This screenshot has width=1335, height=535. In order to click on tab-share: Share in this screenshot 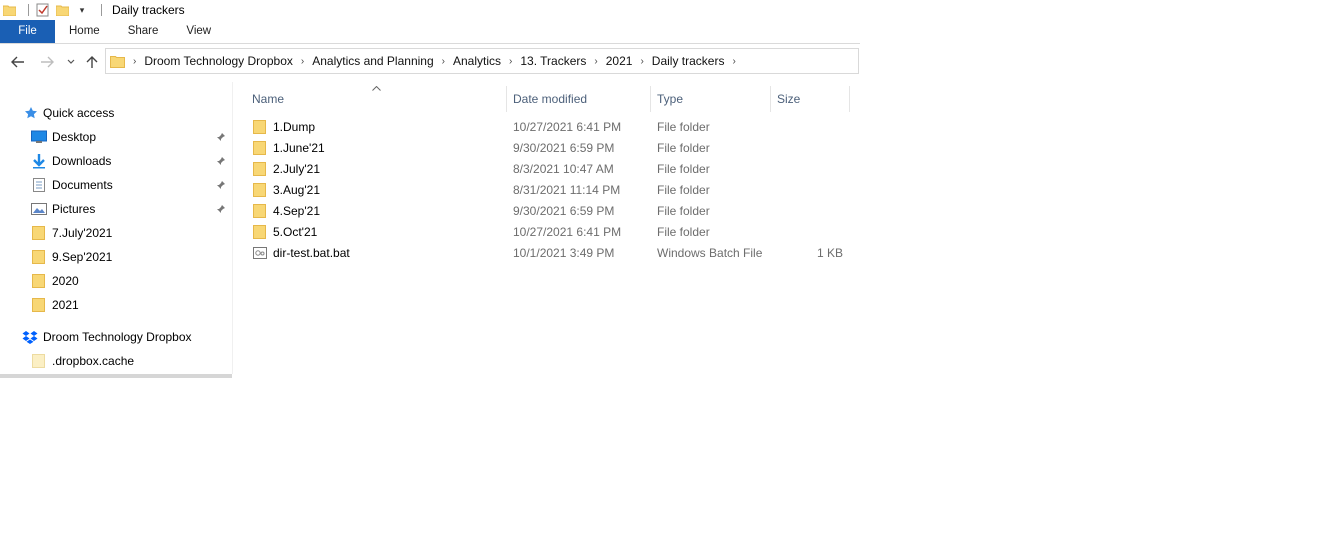, I will do `click(143, 31)`.